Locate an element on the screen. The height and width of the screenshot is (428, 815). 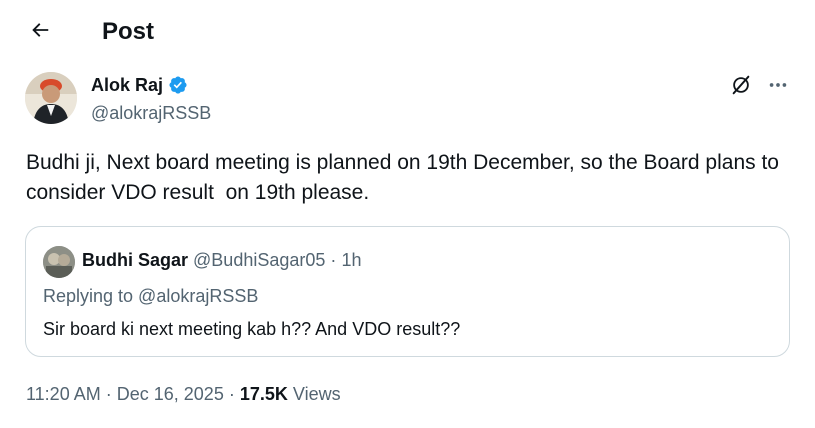
arrow-left-icon is located at coordinates (40, 32).